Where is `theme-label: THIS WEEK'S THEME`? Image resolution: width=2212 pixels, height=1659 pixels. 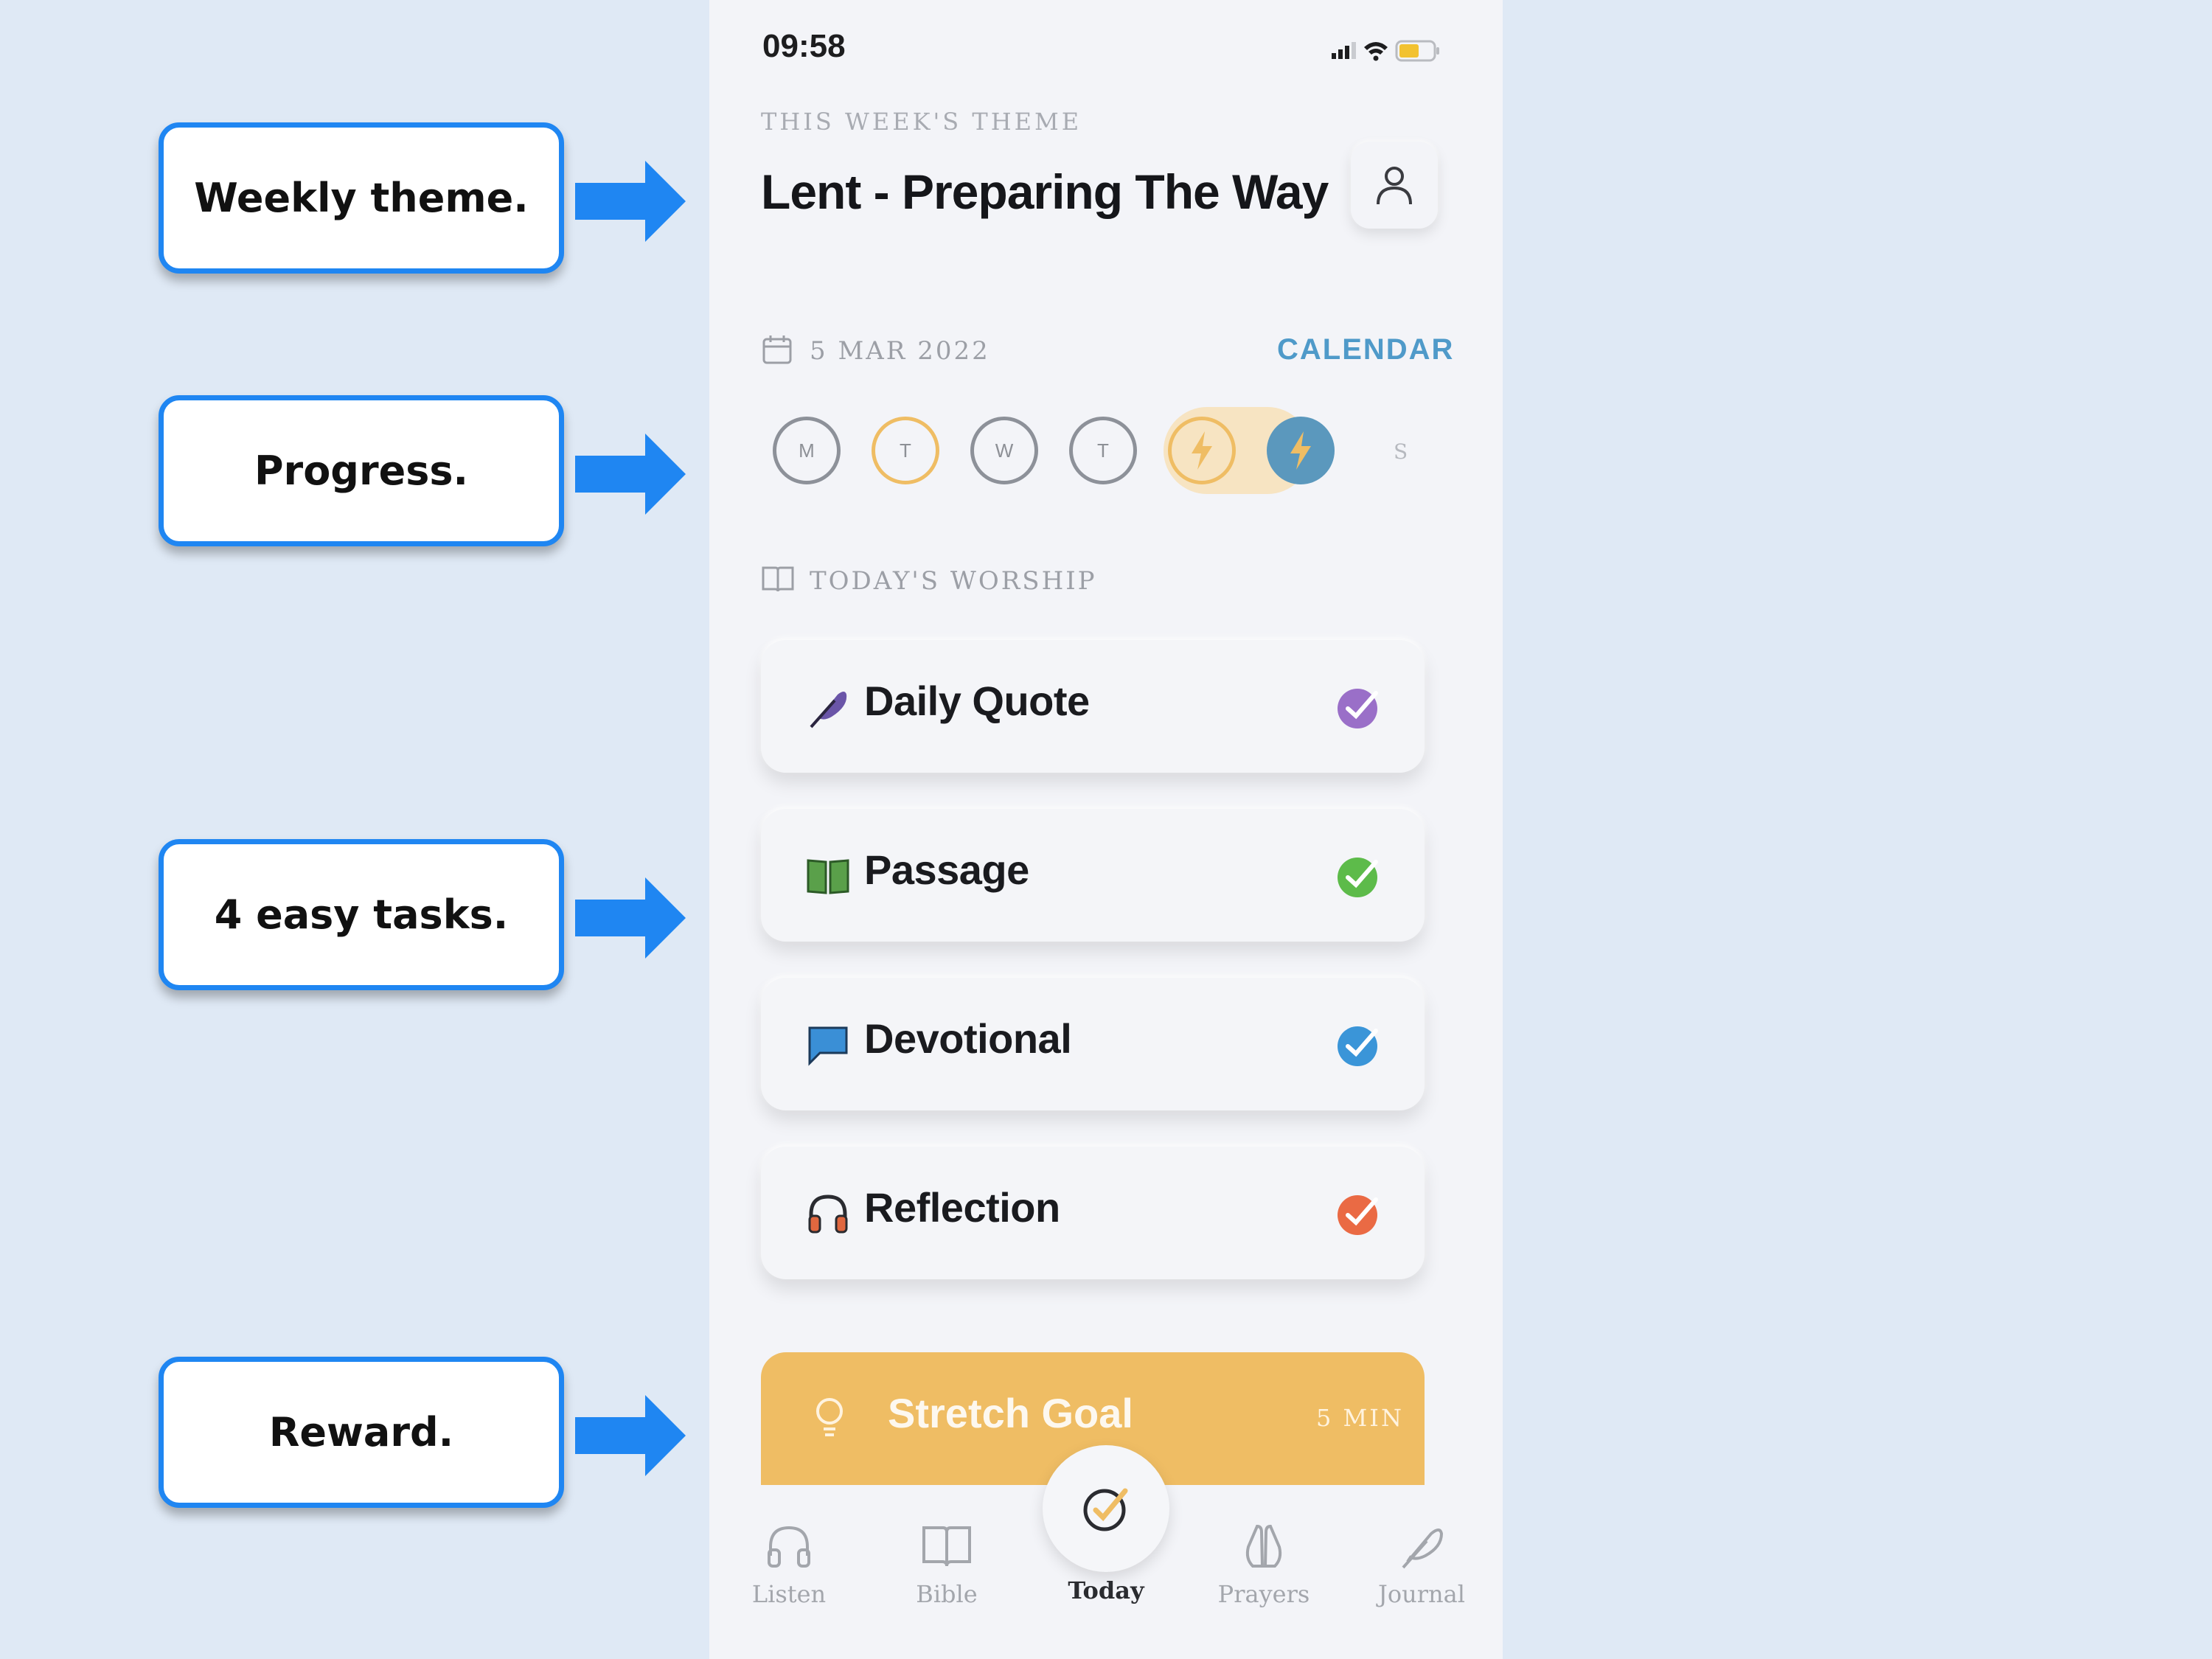
theme-label: THIS WEEK'S THEME is located at coordinates (921, 122).